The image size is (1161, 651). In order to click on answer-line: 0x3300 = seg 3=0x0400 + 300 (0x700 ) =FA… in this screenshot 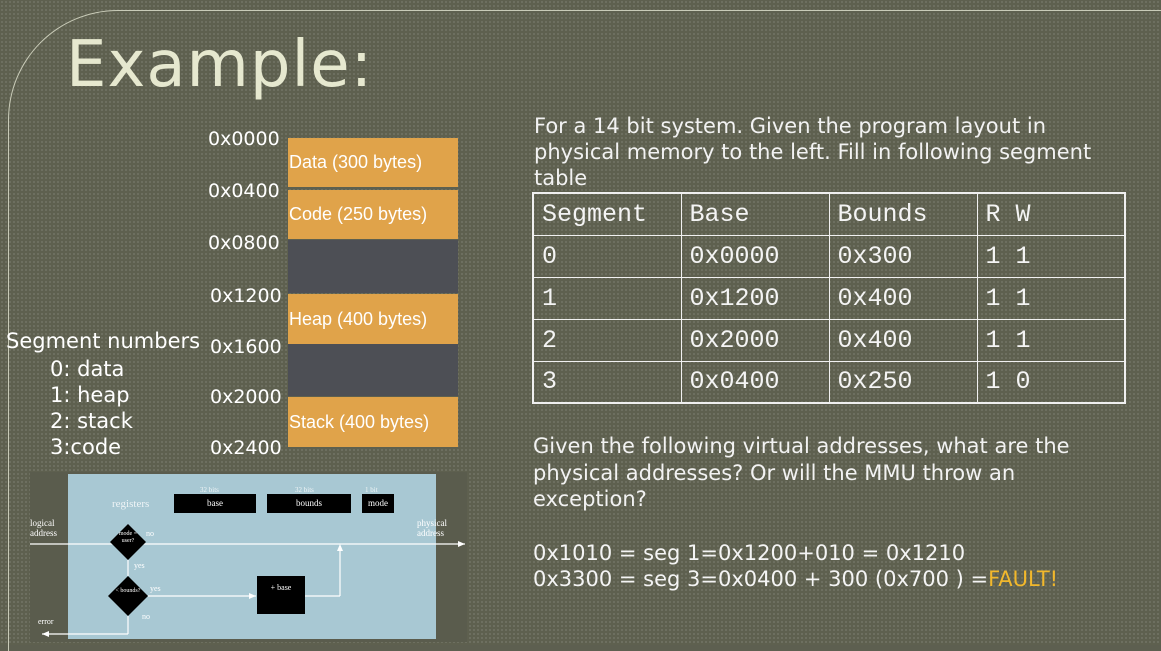, I will do `click(795, 579)`.